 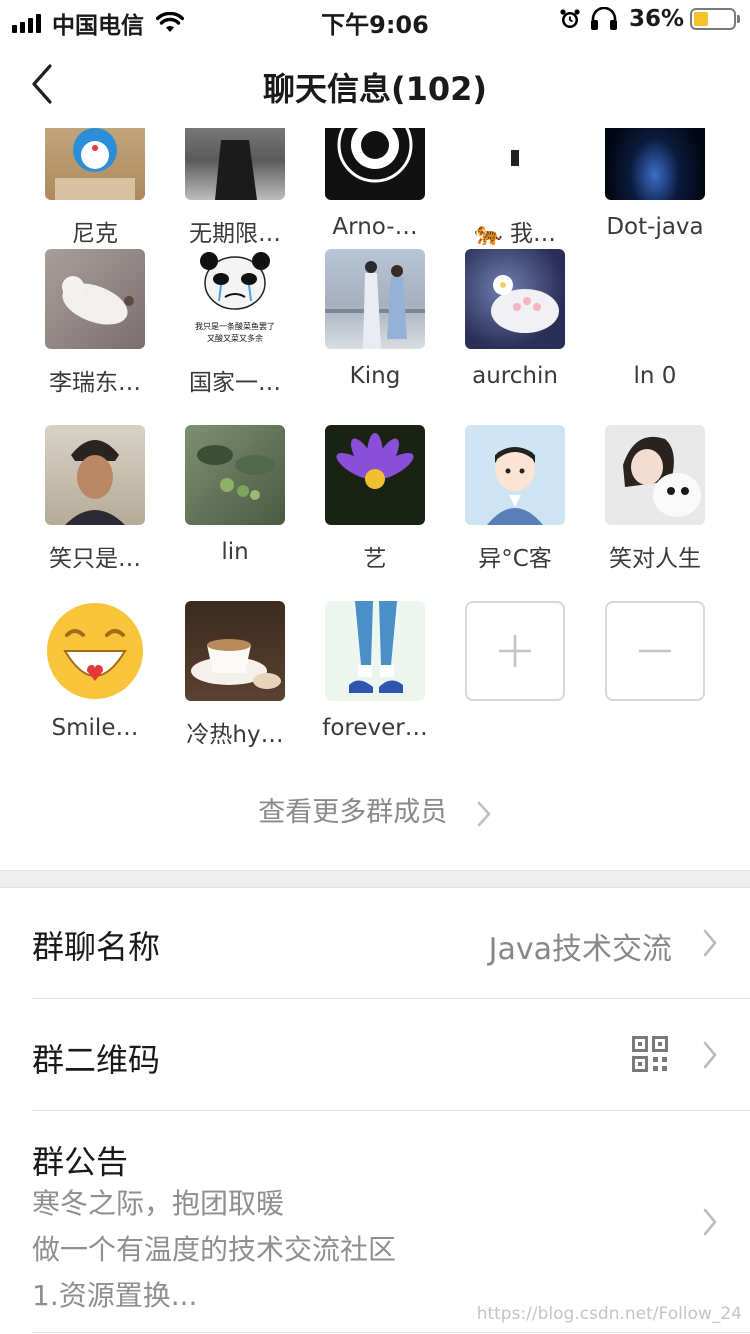 I want to click on coffee-cup-icon, so click(x=236, y=664).